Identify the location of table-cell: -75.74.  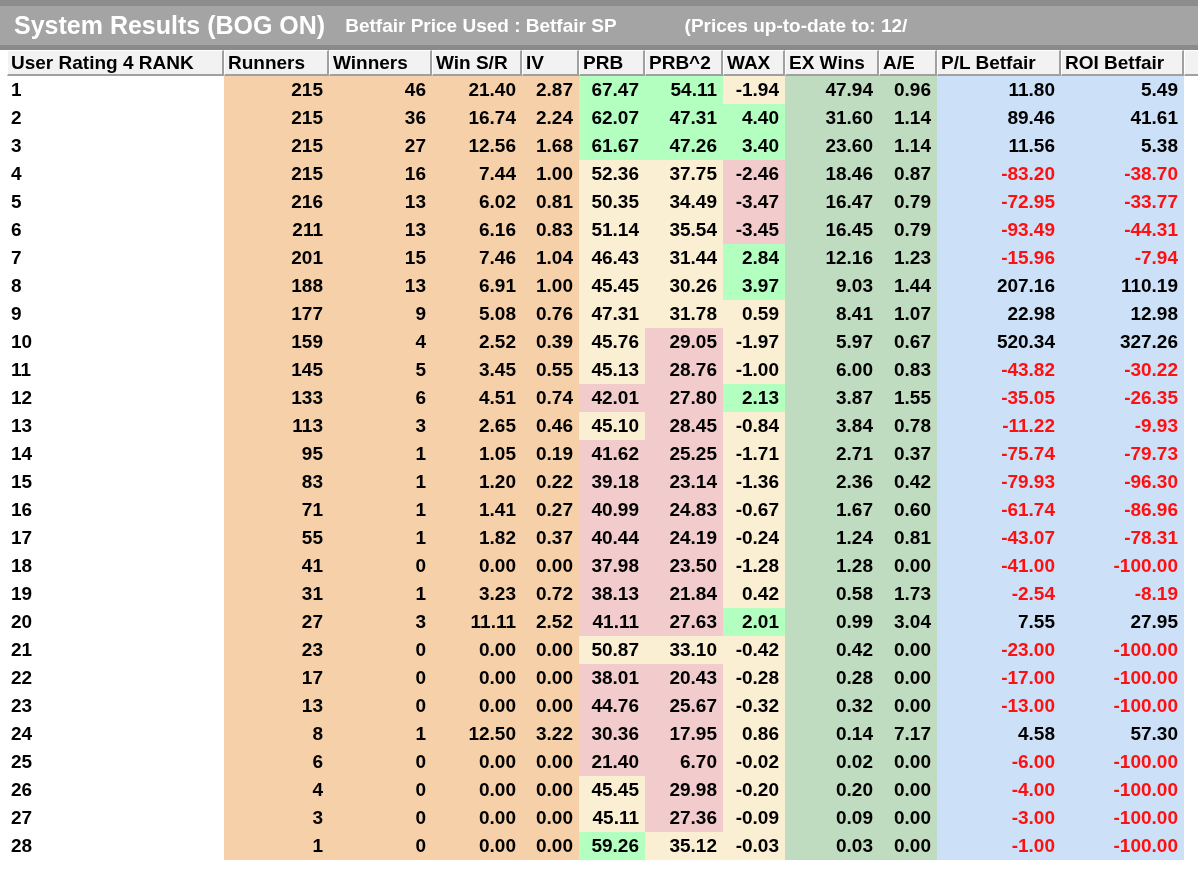
(999, 454).